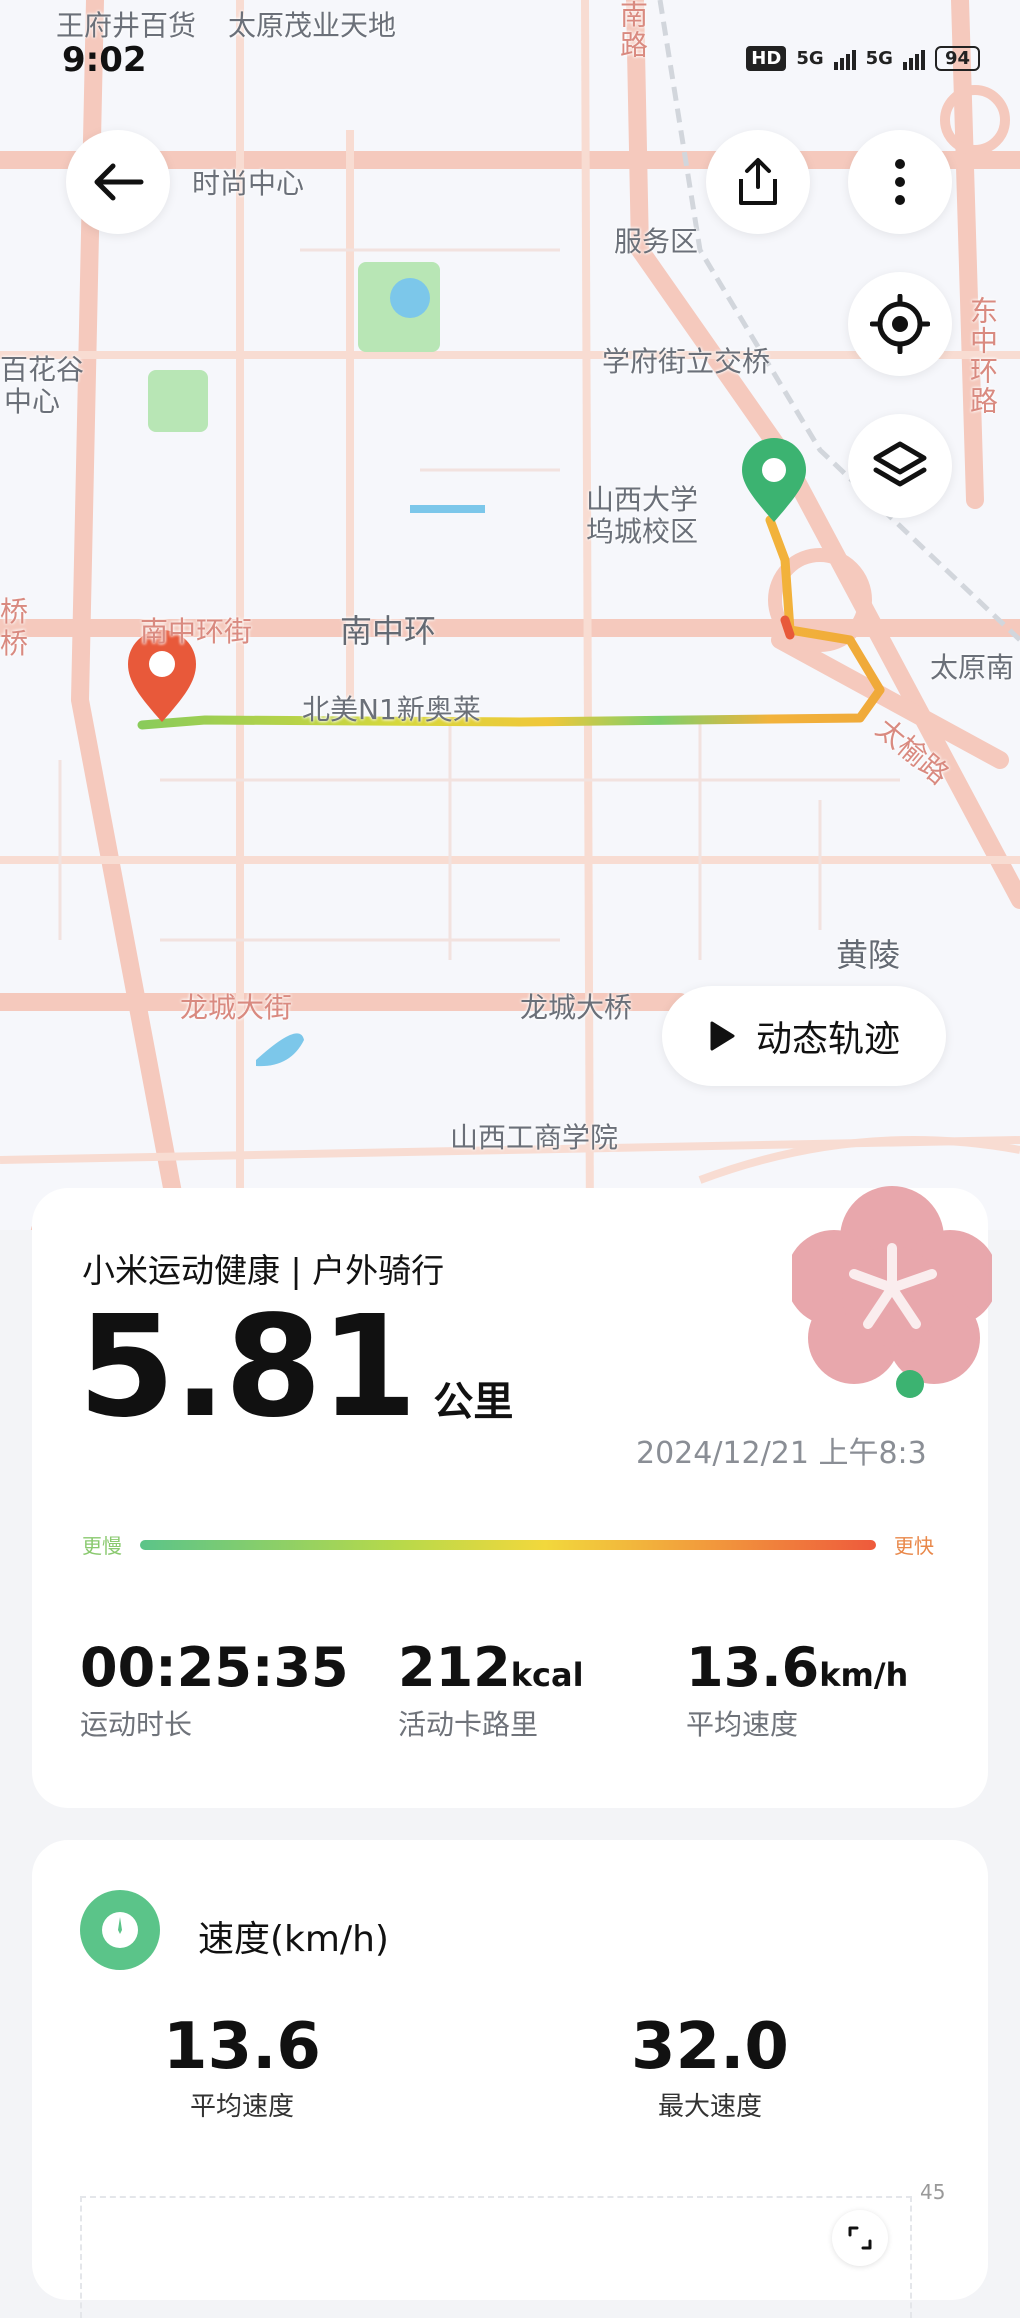 The height and width of the screenshot is (2318, 1020). Describe the element at coordinates (391, 709) in the screenshot. I see `map-label: 北美N1新奥莱` at that location.